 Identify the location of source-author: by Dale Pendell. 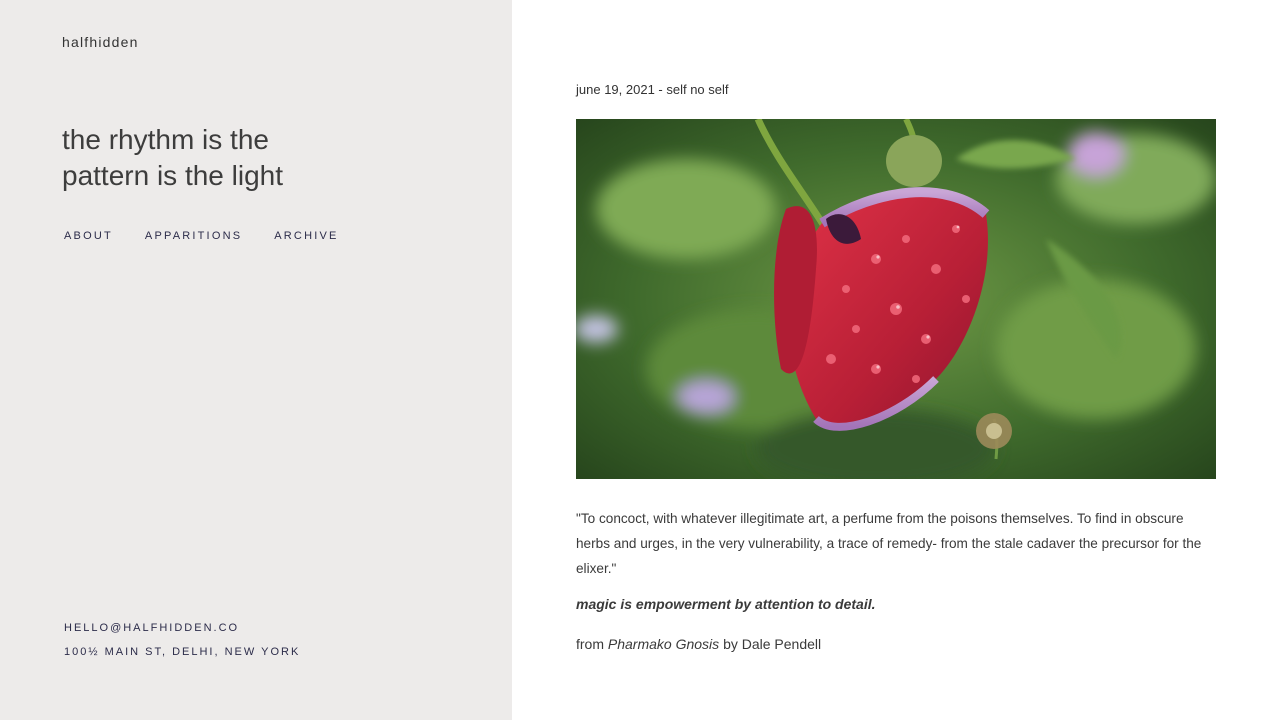
(772, 644).